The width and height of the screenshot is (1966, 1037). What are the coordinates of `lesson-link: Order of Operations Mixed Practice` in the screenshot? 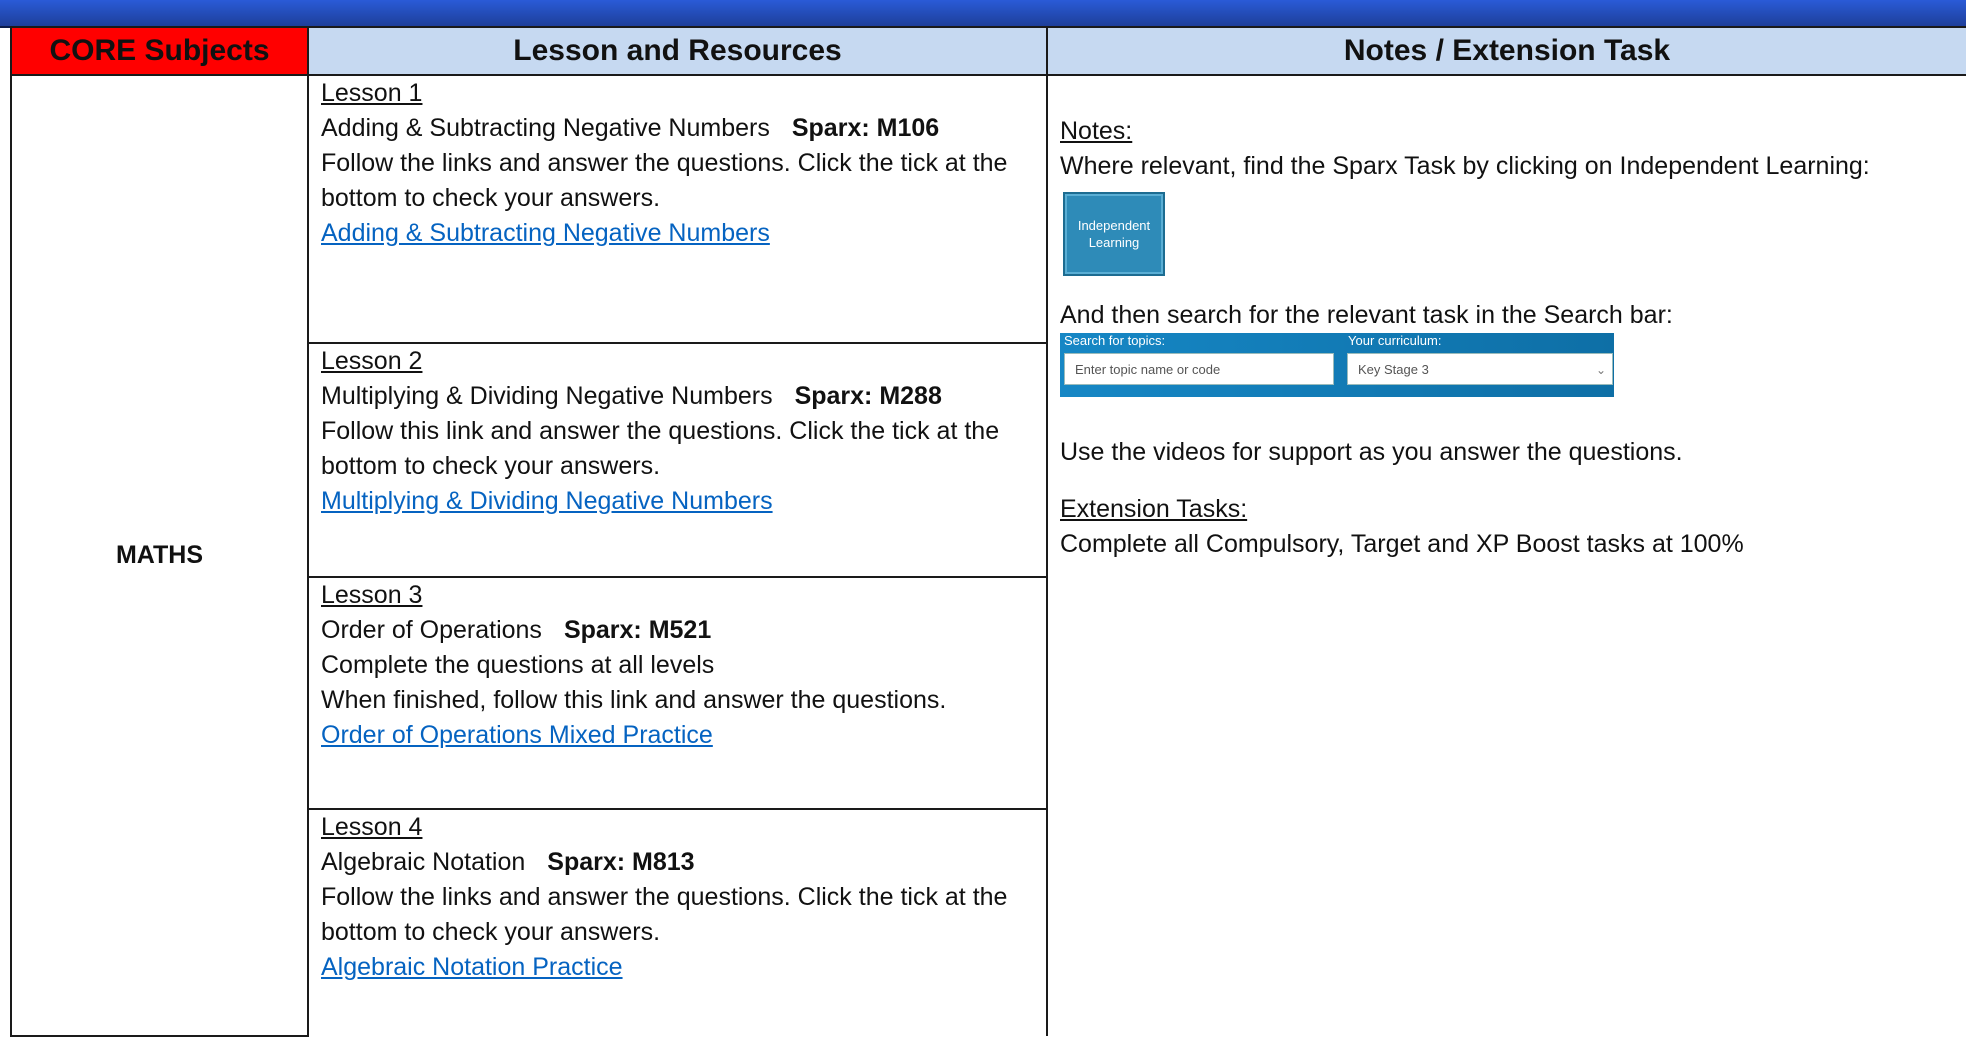 It's located at (517, 735).